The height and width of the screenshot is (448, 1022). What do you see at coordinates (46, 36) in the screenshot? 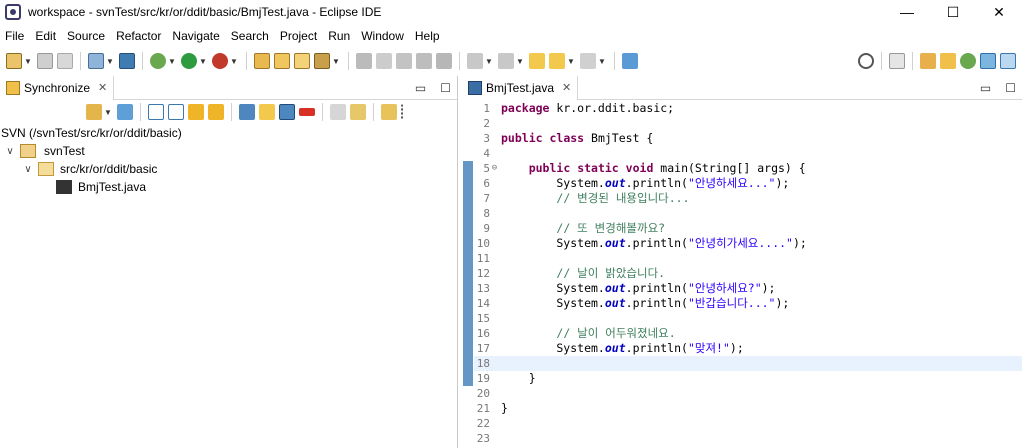
I see `menu-edit: Edit` at bounding box center [46, 36].